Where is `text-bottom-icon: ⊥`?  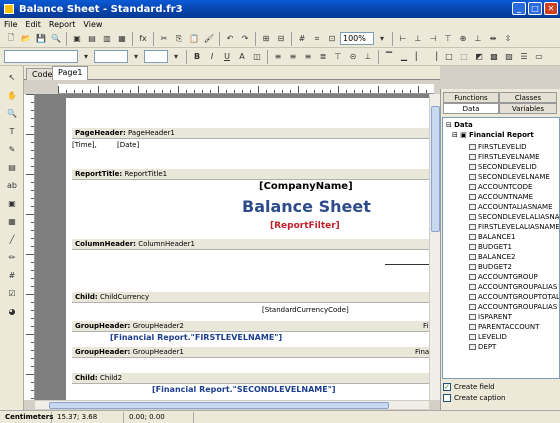
text-bottom-icon: ⊥ is located at coordinates (368, 57).